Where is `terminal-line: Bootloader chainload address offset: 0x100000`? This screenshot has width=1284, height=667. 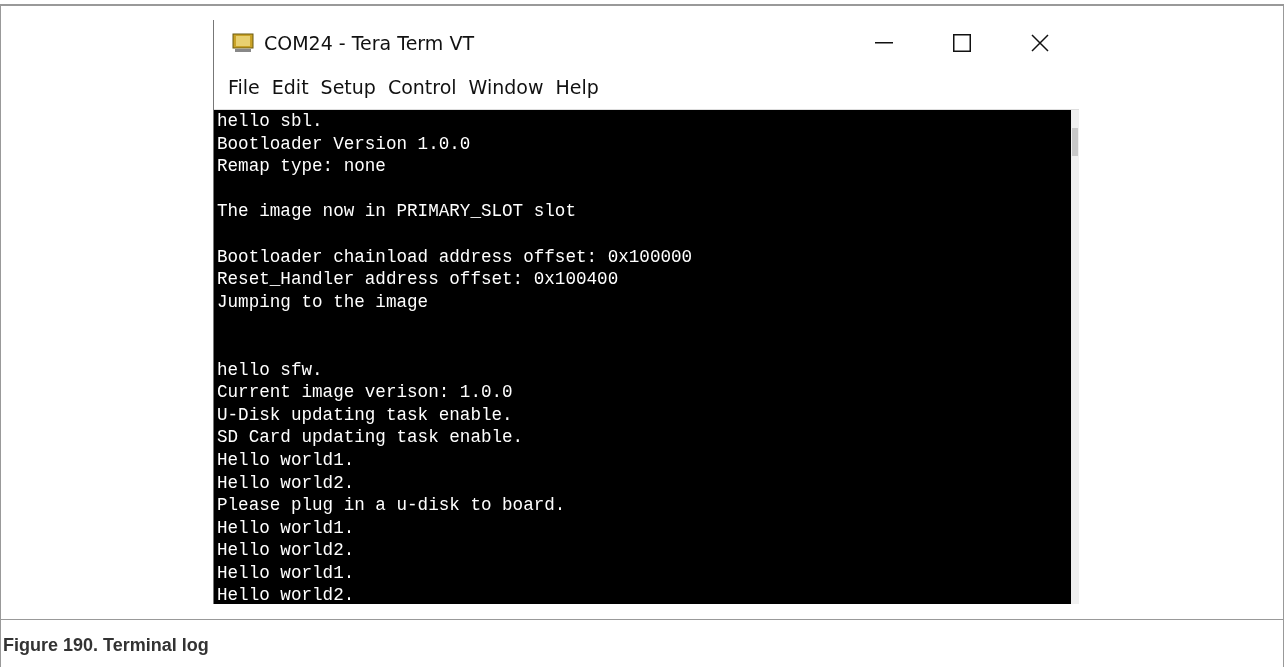
terminal-line: Bootloader chainload address offset: 0x100000 is located at coordinates (455, 257).